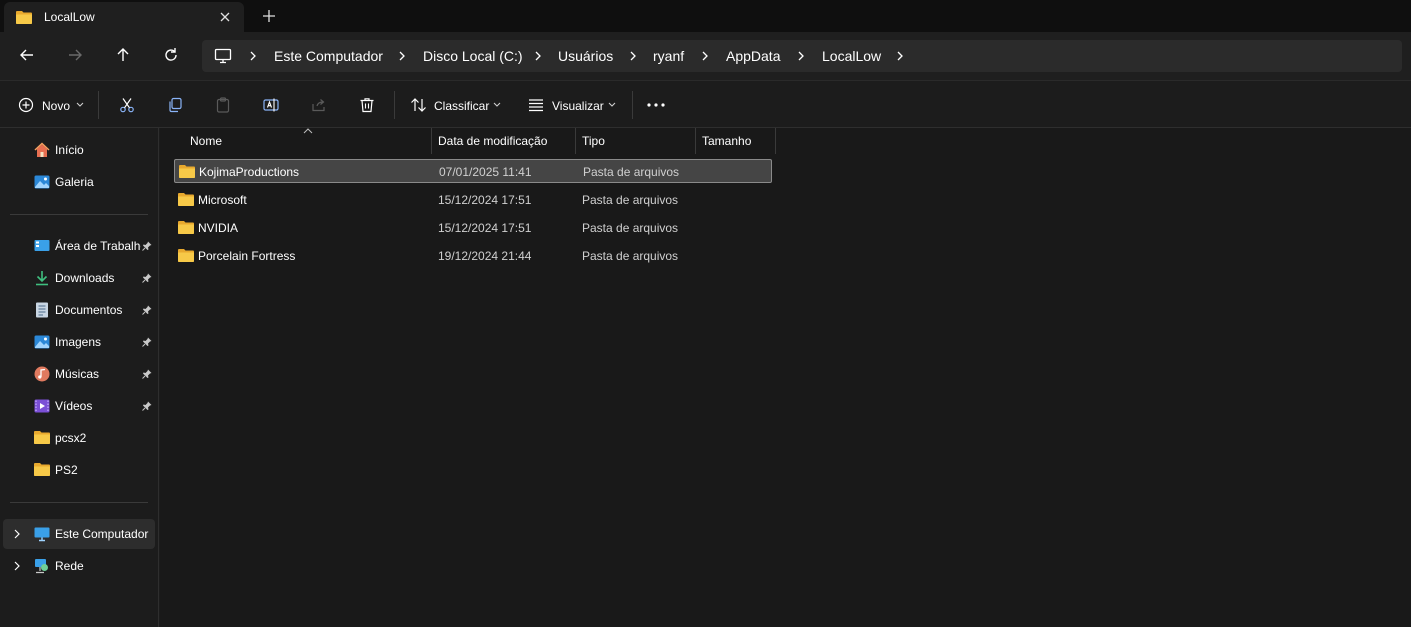 This screenshot has height=627, width=1411. I want to click on column-header-label: Data de modificação, so click(493, 141).